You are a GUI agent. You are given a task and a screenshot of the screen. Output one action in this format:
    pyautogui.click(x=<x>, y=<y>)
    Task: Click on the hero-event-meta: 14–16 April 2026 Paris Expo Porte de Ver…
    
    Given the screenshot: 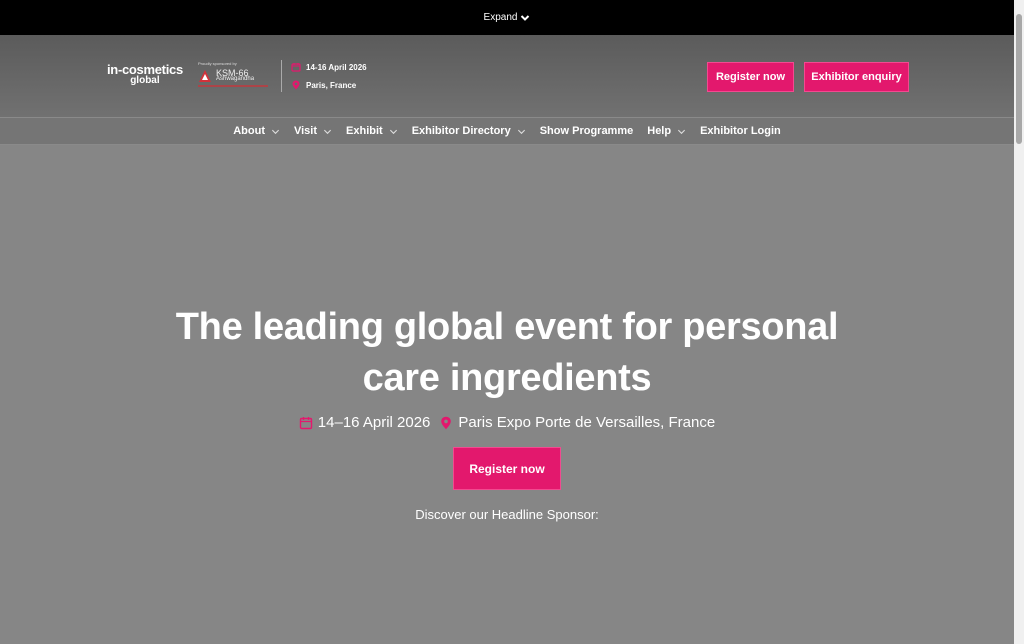 What is the action you would take?
    pyautogui.click(x=507, y=422)
    